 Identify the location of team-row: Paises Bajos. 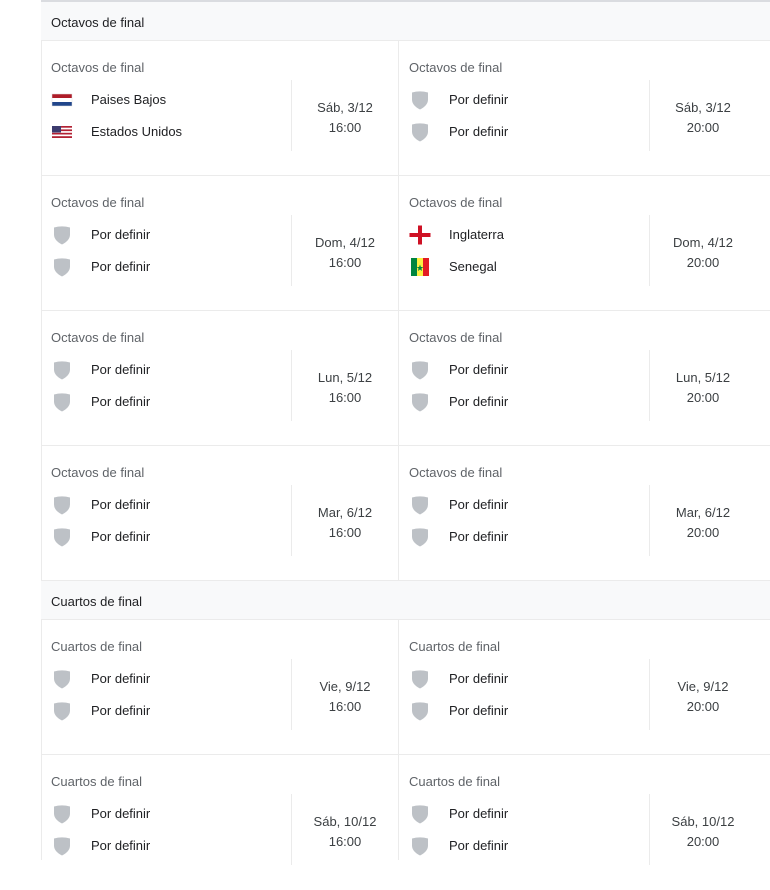
(171, 100).